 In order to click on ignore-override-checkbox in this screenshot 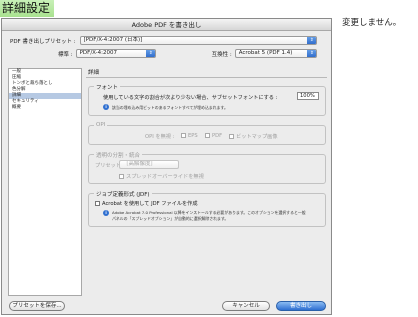, I will do `click(121, 176)`.